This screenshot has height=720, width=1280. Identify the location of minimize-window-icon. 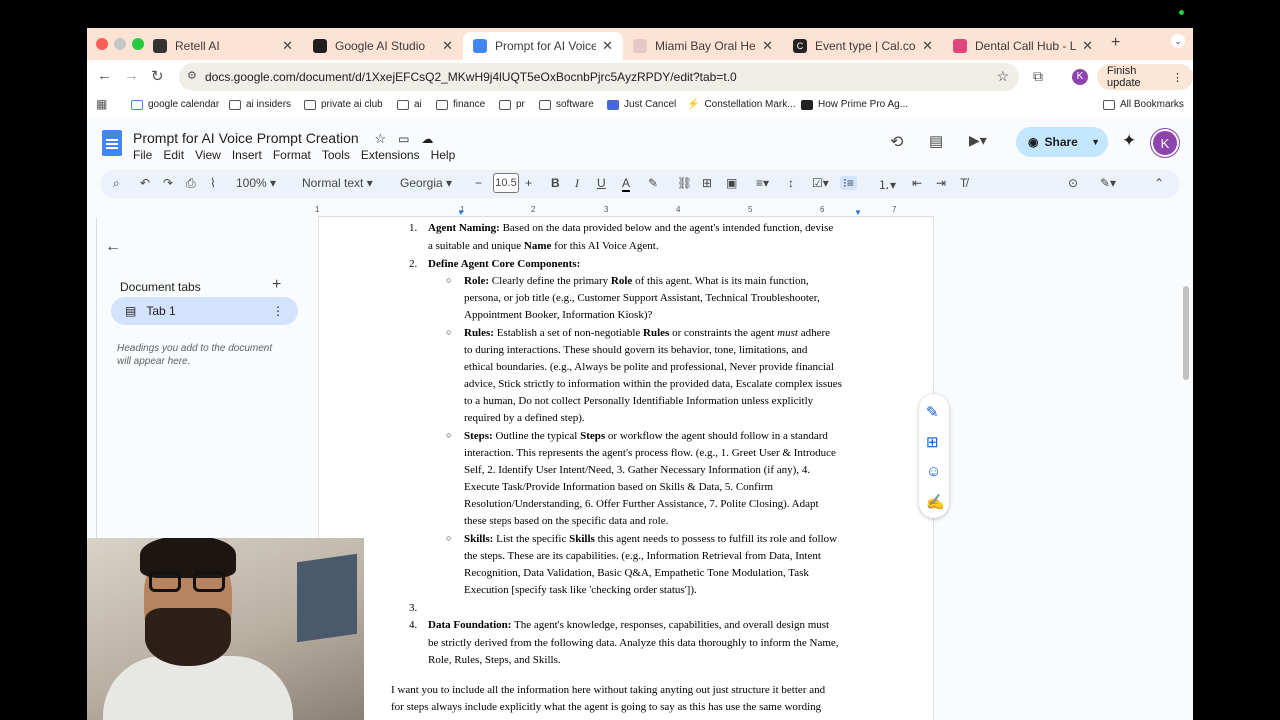
(120, 44).